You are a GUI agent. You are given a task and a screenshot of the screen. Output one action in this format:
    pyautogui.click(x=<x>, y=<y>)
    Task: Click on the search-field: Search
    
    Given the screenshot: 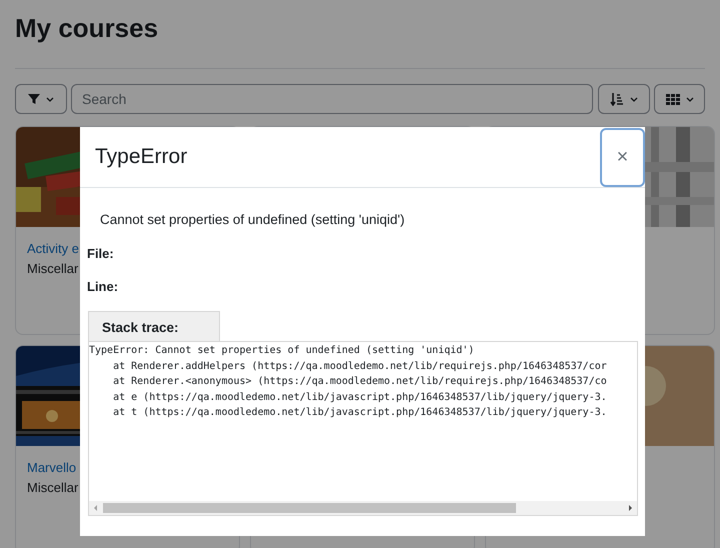 What is the action you would take?
    pyautogui.click(x=332, y=99)
    